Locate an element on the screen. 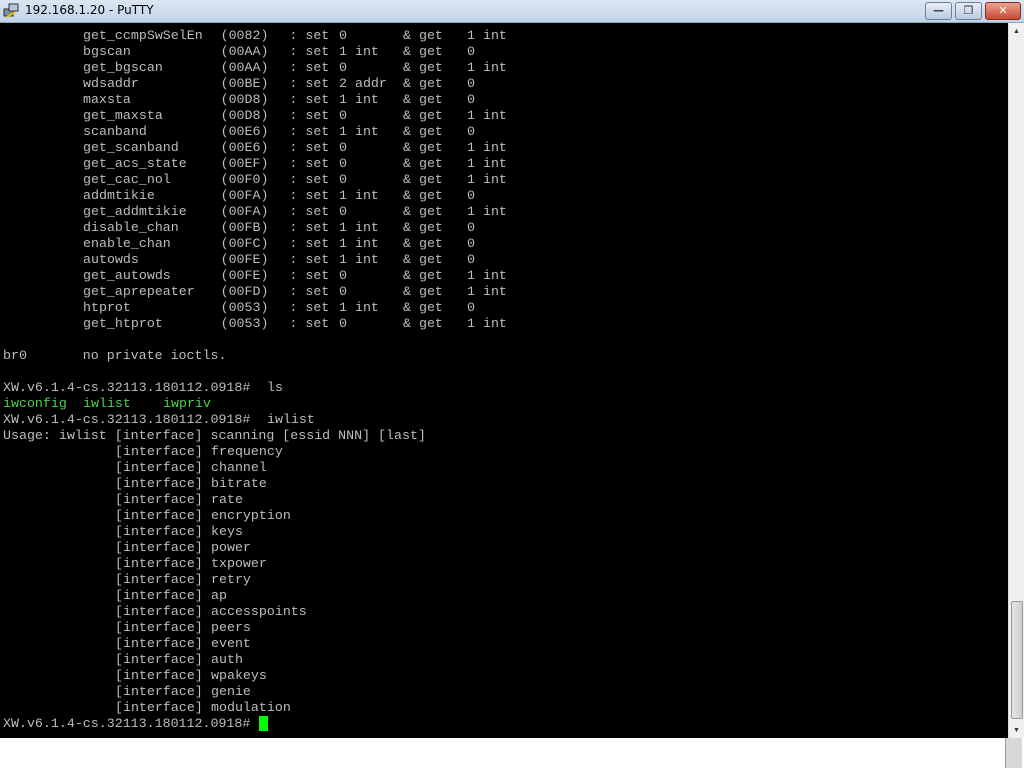  text-segment: (00FA) is located at coordinates (244, 195).